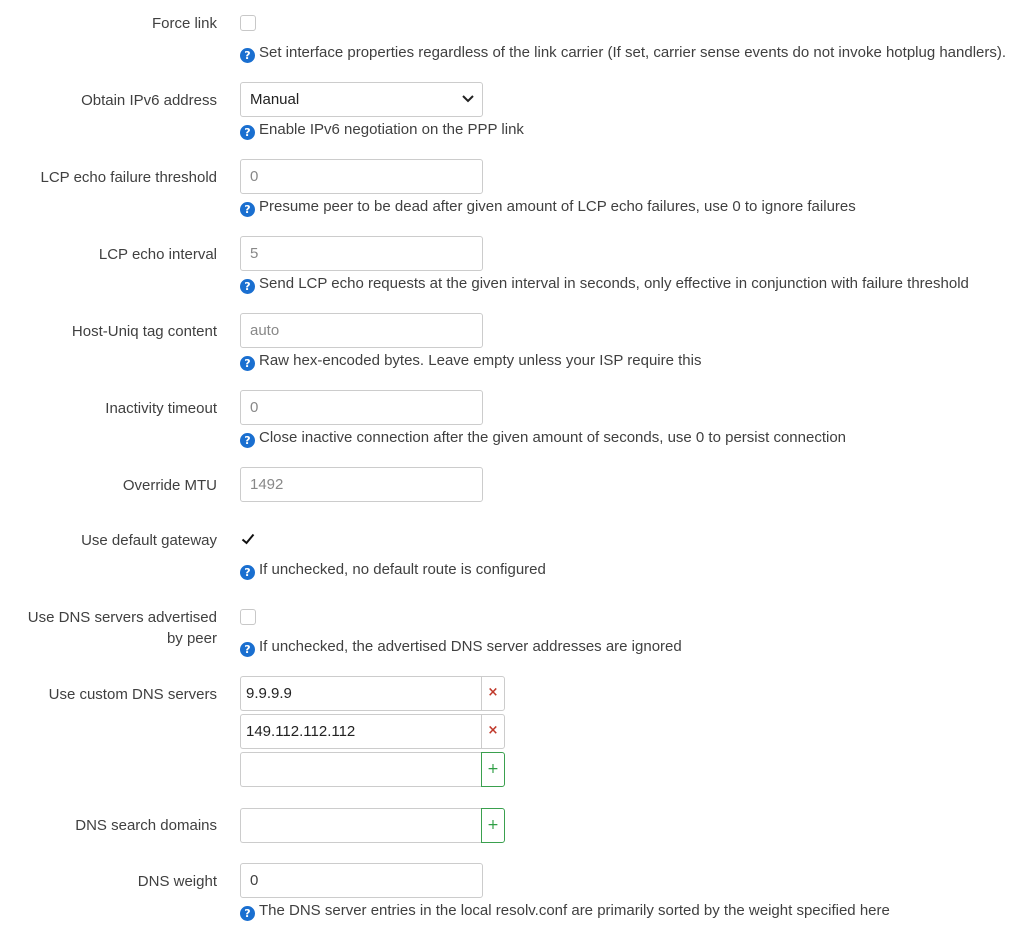 This screenshot has width=1024, height=930. Describe the element at coordinates (360, 825) in the screenshot. I see `dns-search-input` at that location.